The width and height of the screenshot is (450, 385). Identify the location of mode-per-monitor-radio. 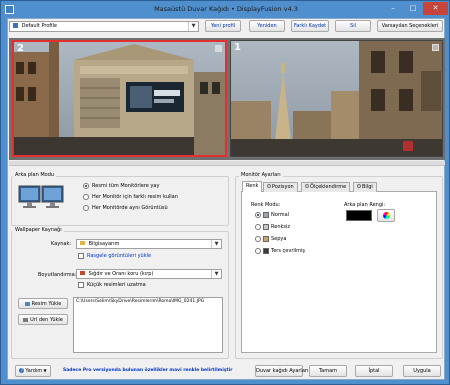
(86, 197).